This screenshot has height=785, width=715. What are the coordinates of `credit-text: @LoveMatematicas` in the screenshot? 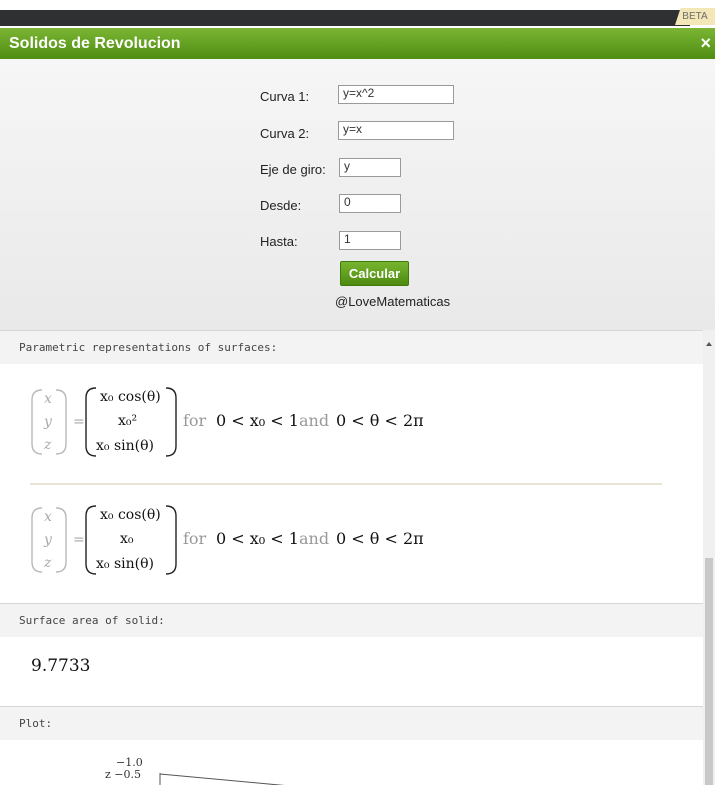 It's located at (393, 301).